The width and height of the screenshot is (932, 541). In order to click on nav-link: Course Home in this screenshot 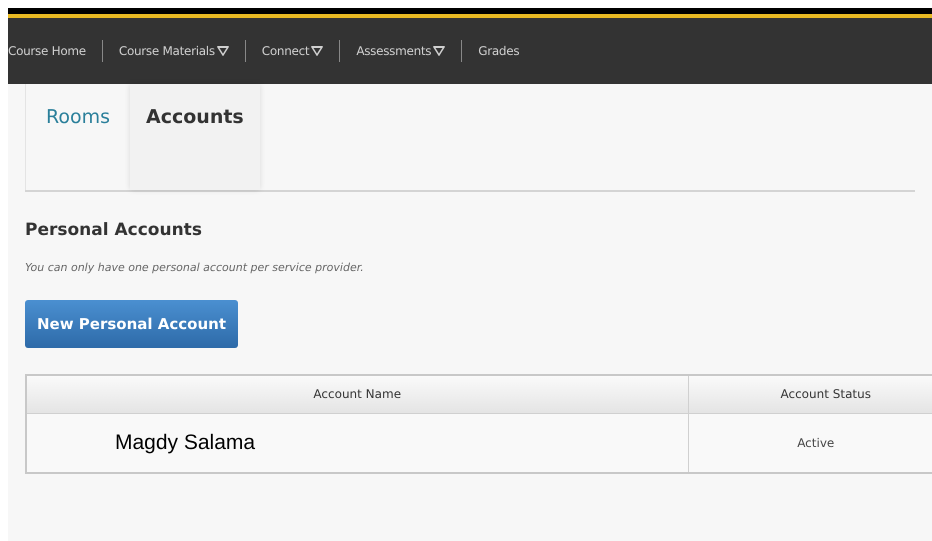, I will do `click(47, 51)`.